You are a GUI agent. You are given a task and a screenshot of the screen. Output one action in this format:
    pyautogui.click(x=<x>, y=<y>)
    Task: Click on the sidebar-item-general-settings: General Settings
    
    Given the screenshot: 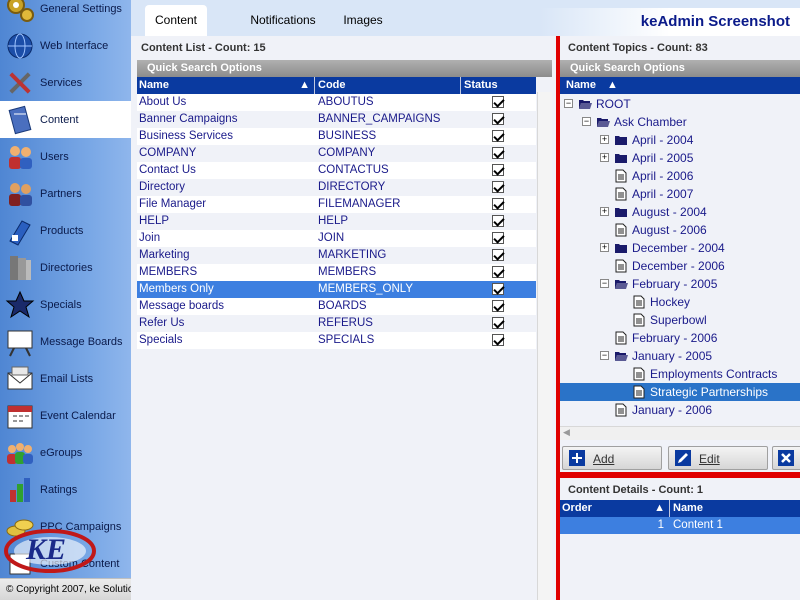 What is the action you would take?
    pyautogui.click(x=65, y=13)
    